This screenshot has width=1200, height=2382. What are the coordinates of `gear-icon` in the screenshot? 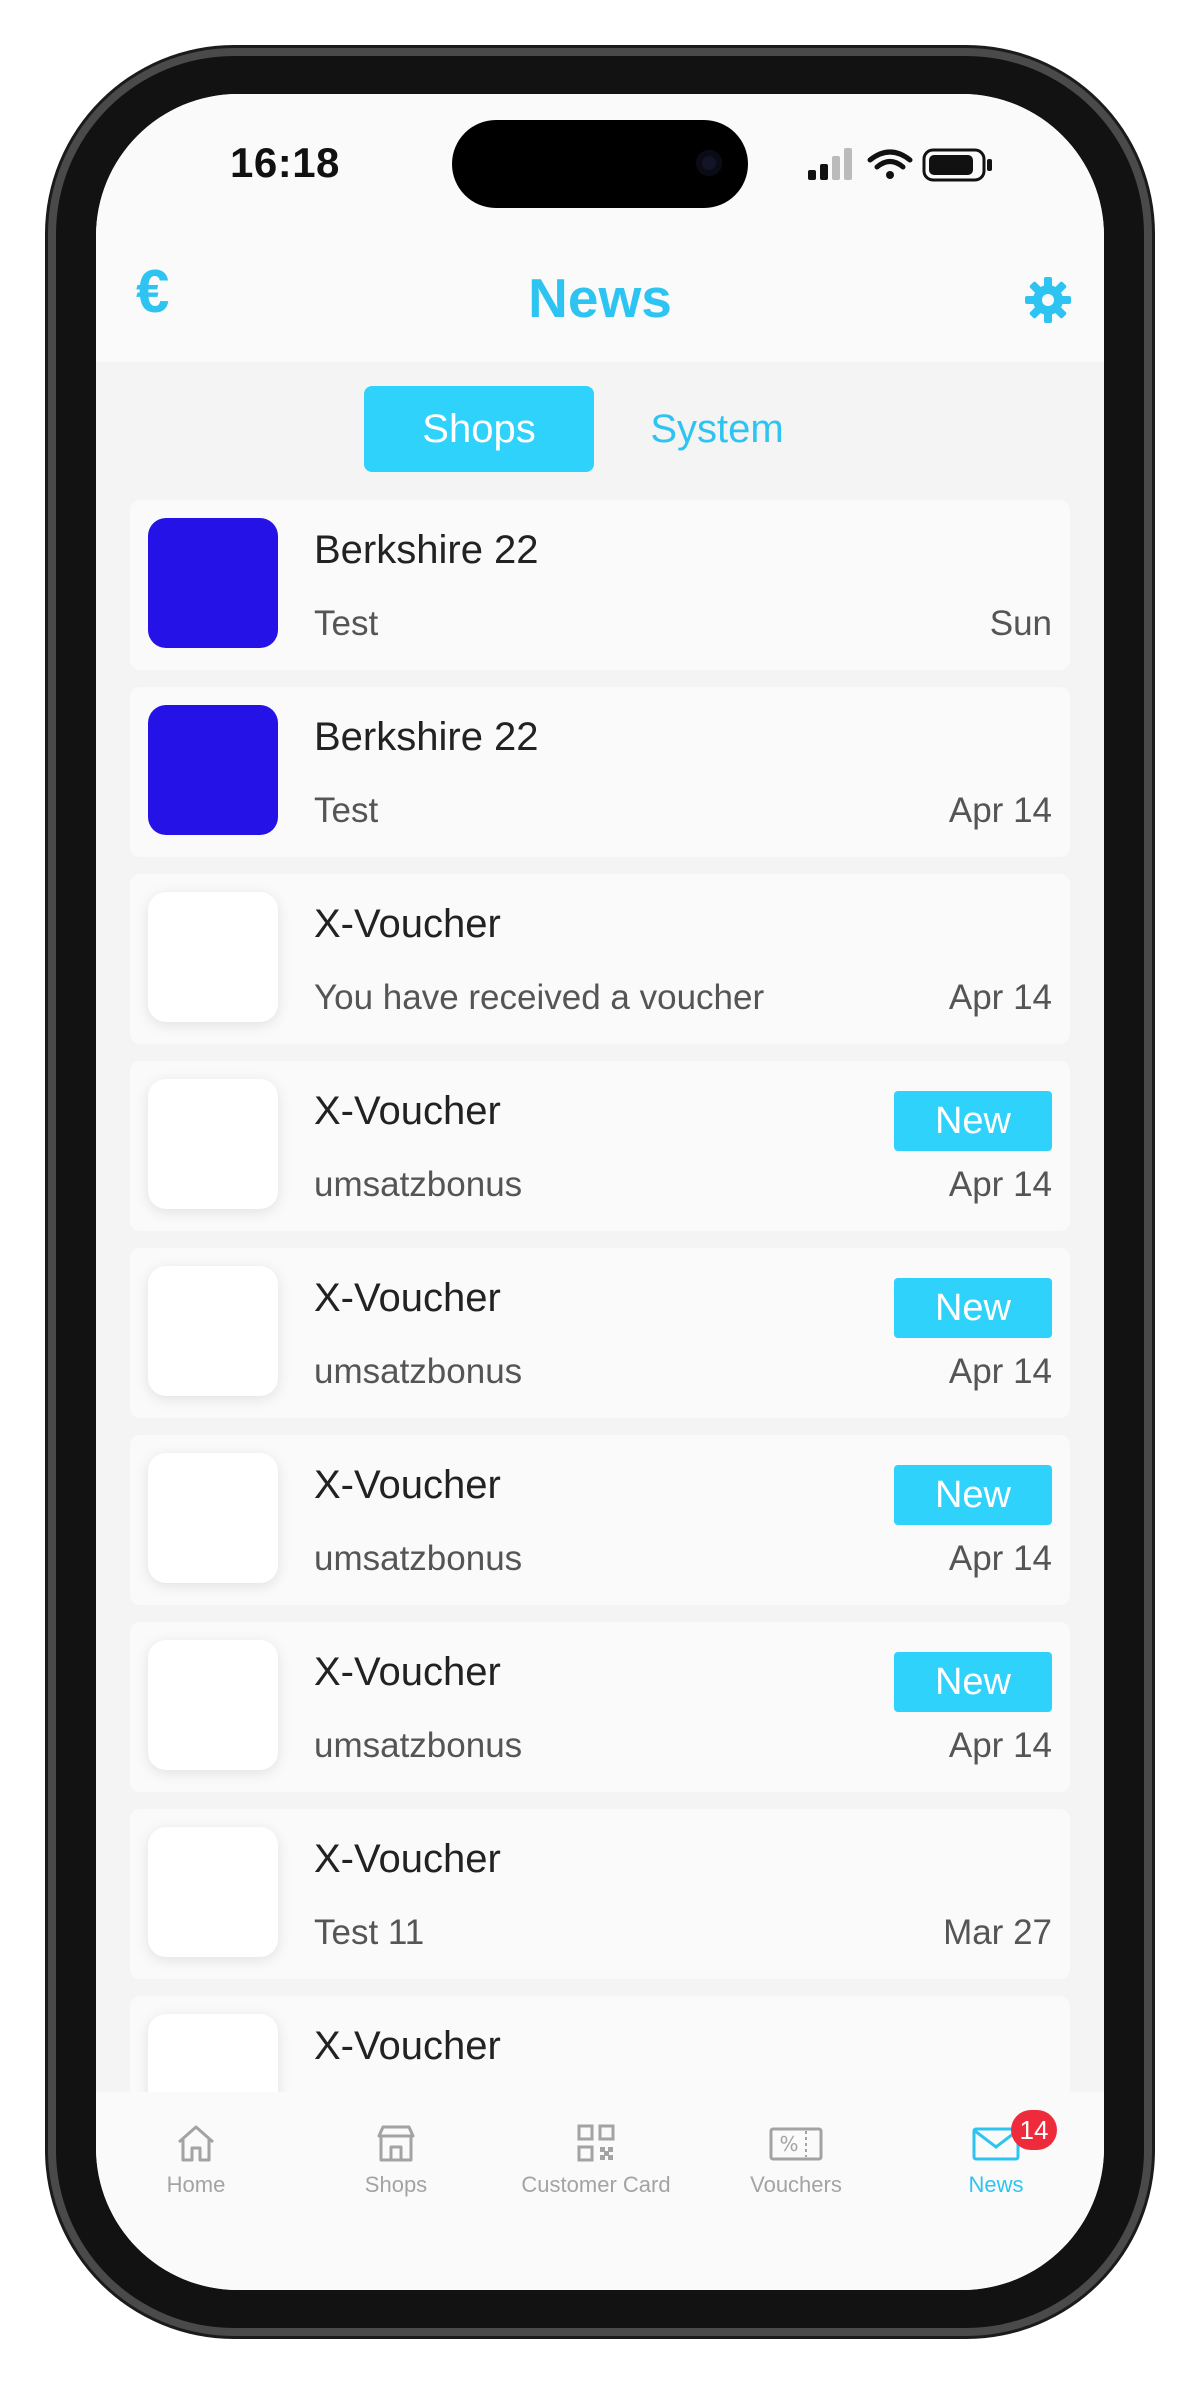 It's located at (1048, 300).